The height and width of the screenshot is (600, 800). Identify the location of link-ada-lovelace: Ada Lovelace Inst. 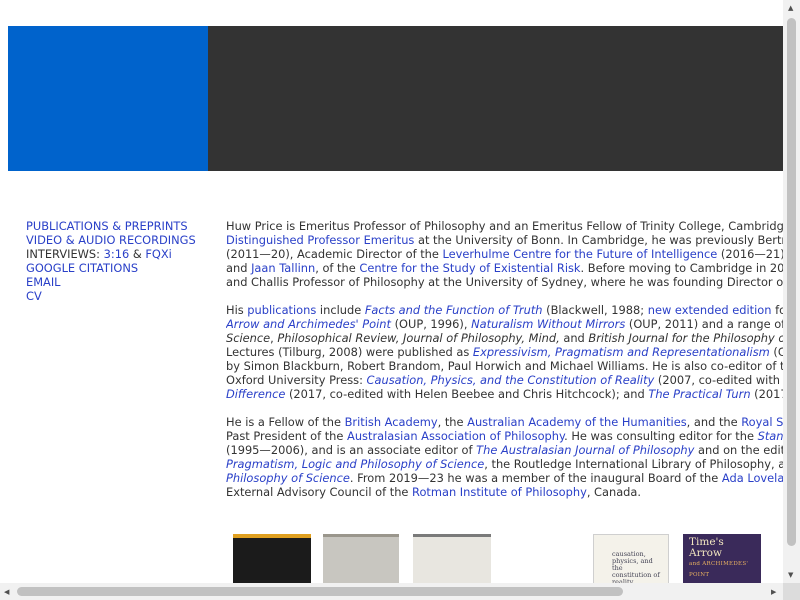
(752, 478).